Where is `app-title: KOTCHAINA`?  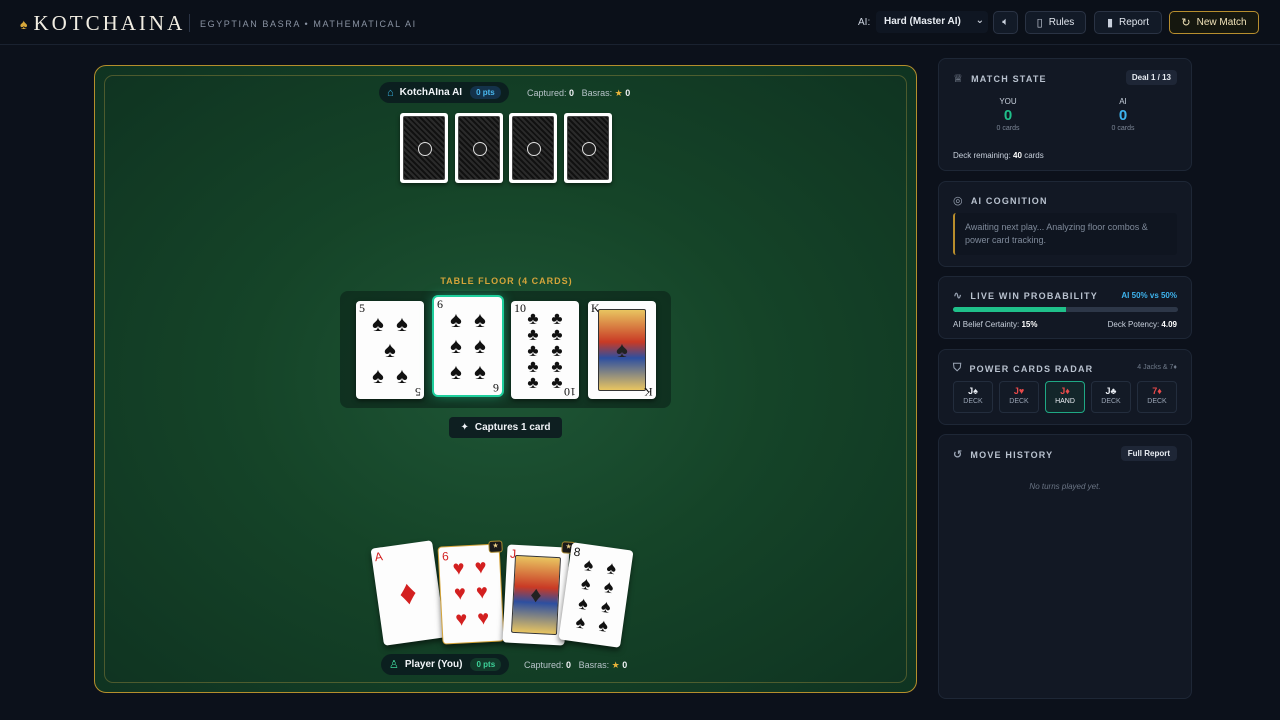
app-title: KOTCHAINA is located at coordinates (109, 23).